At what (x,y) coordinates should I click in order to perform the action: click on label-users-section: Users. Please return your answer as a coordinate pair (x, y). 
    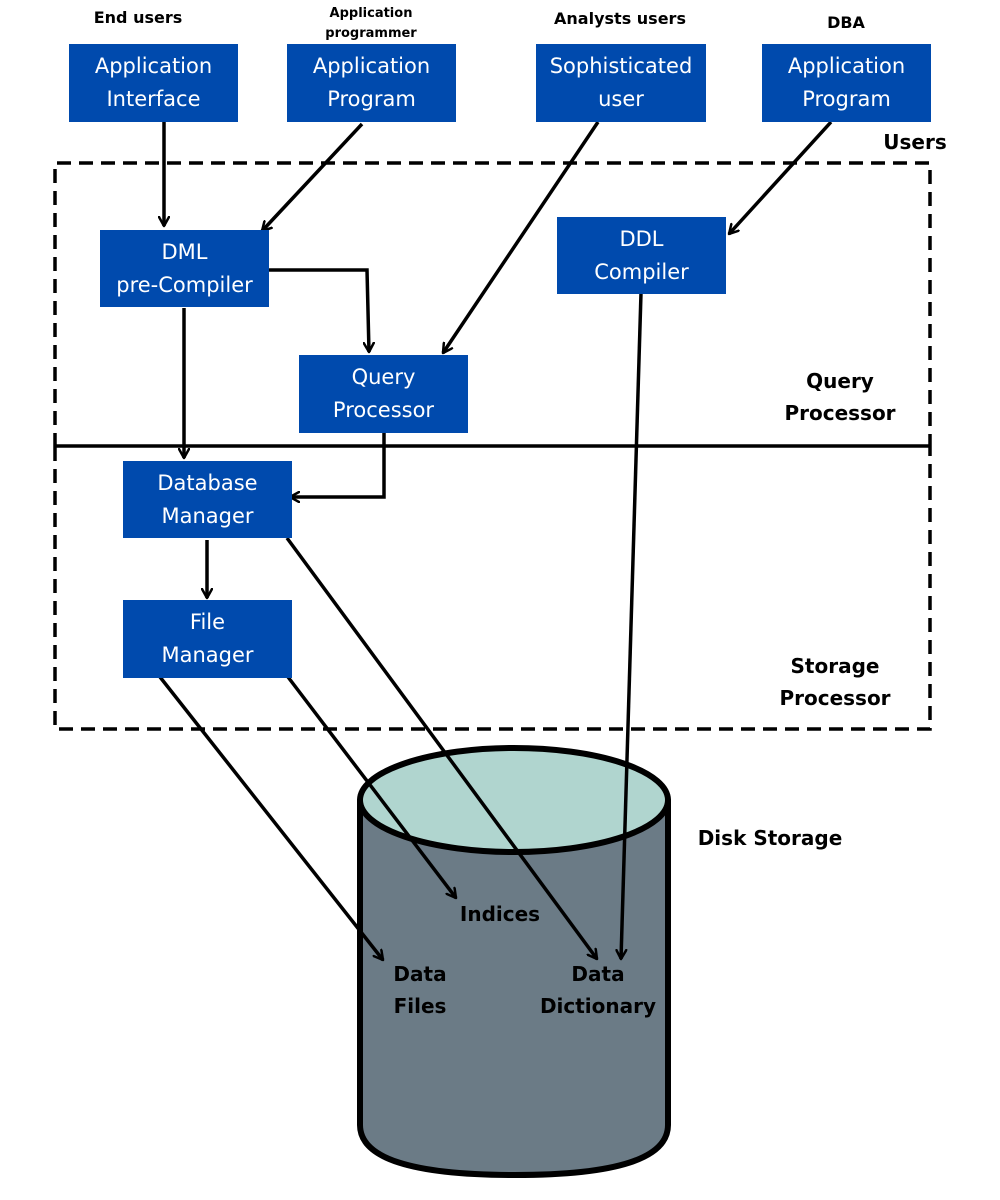
    Looking at the image, I should click on (915, 142).